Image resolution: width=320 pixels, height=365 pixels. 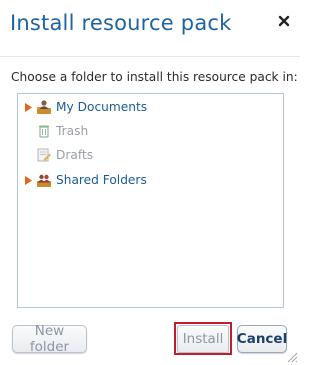 What do you see at coordinates (44, 107) in the screenshot?
I see `user-folder-icon` at bounding box center [44, 107].